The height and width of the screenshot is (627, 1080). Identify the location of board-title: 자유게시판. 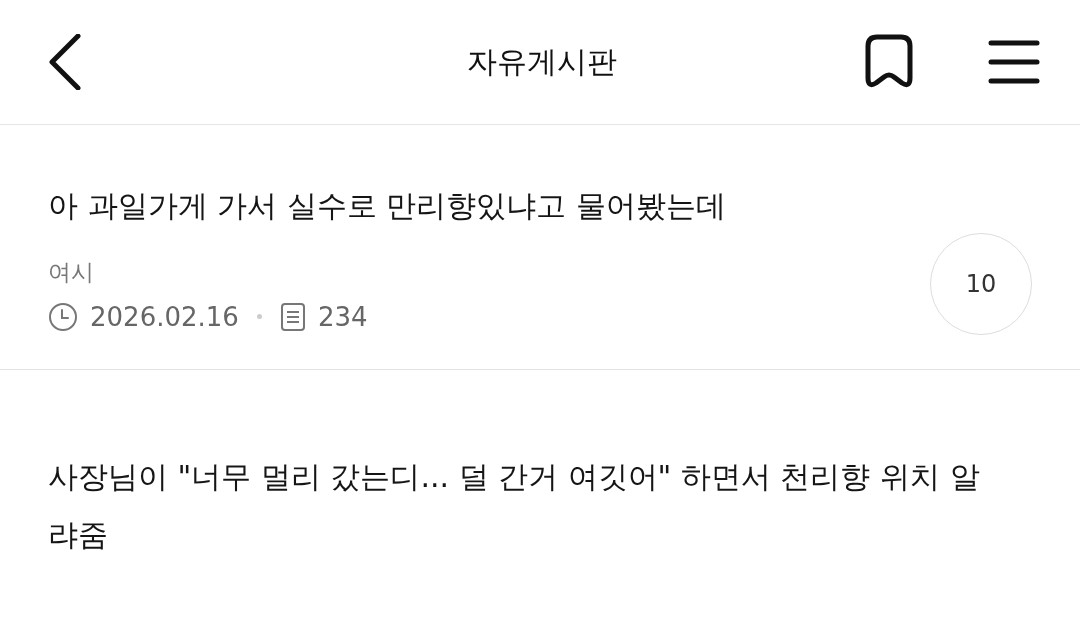
(542, 61).